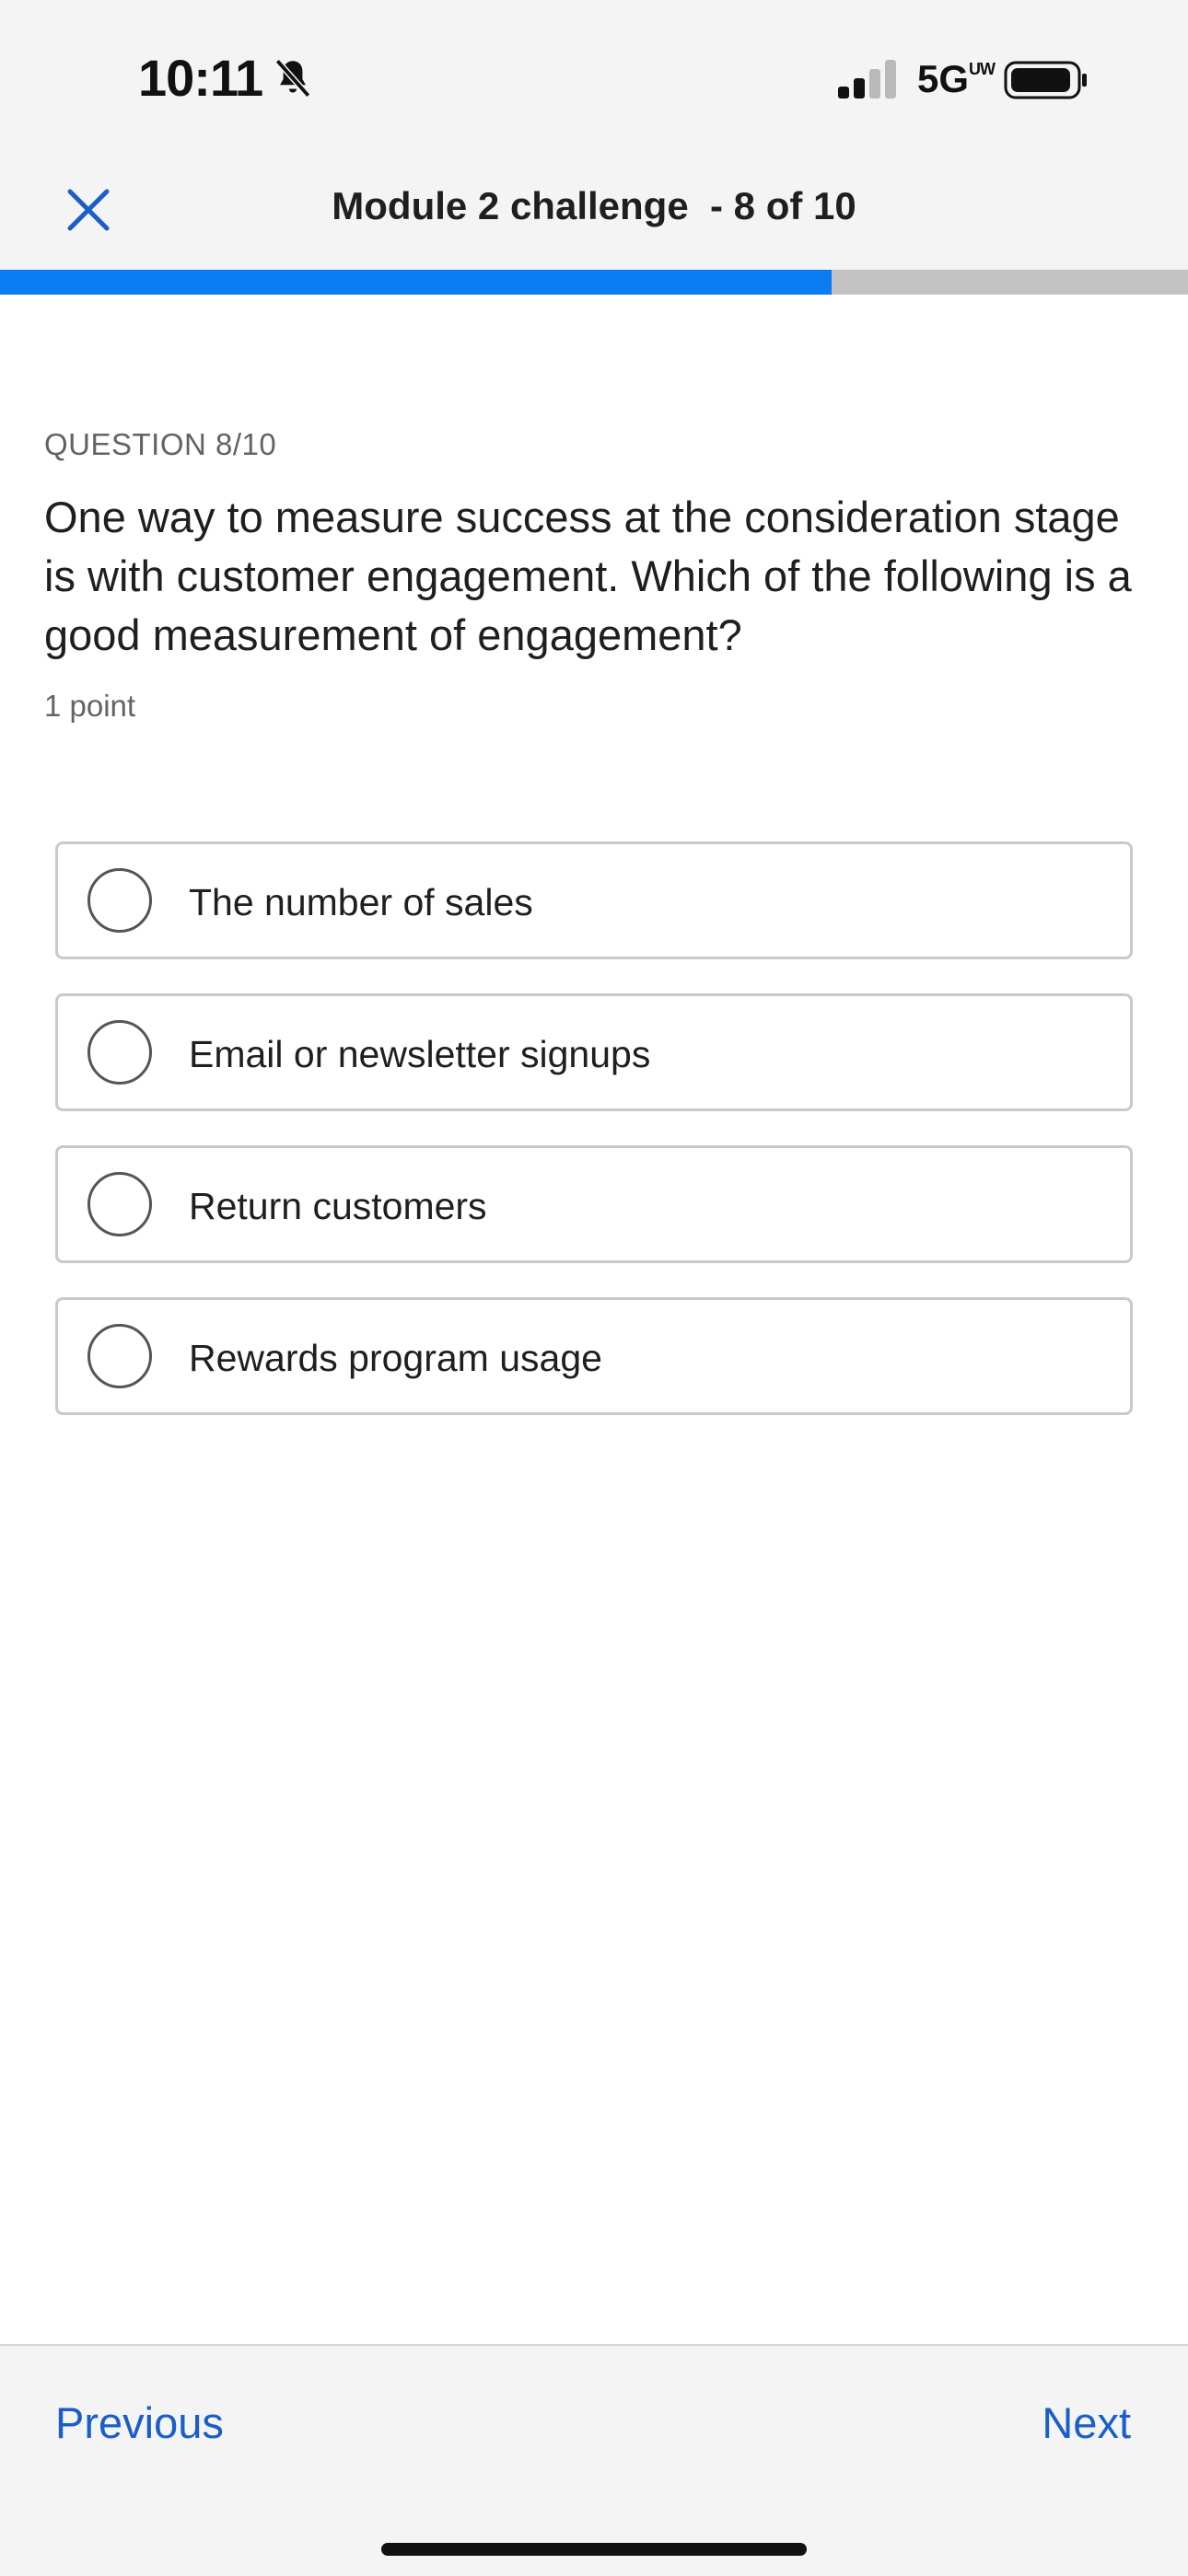 The height and width of the screenshot is (2576, 1188). What do you see at coordinates (395, 1358) in the screenshot?
I see `answer-option-label: Rewards program usage` at bounding box center [395, 1358].